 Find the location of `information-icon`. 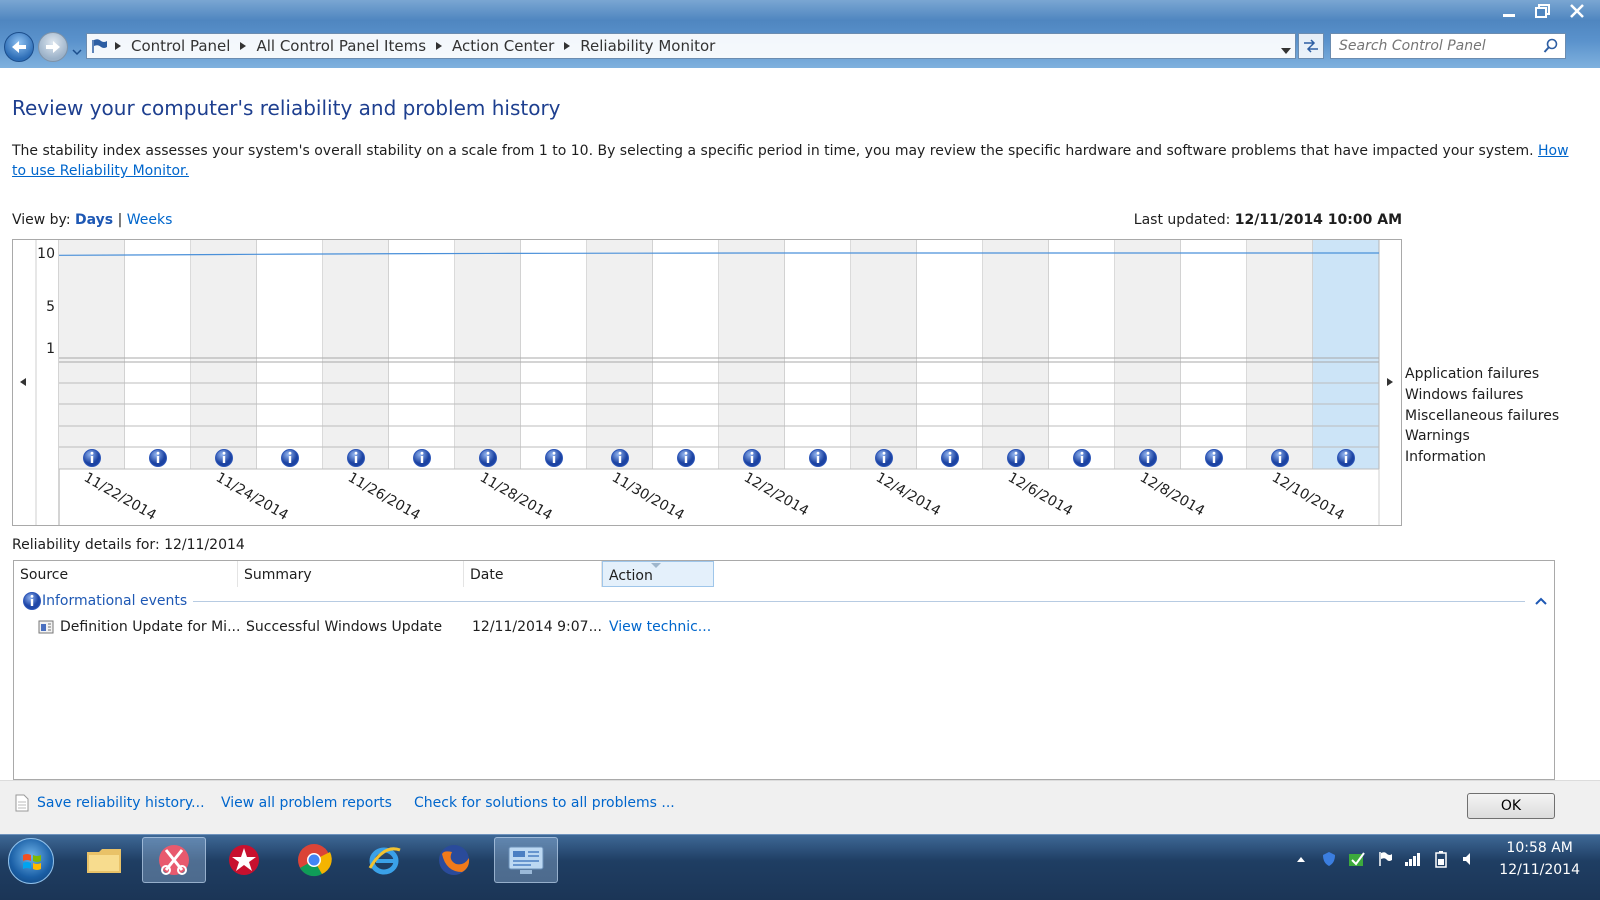

information-icon is located at coordinates (32, 601).